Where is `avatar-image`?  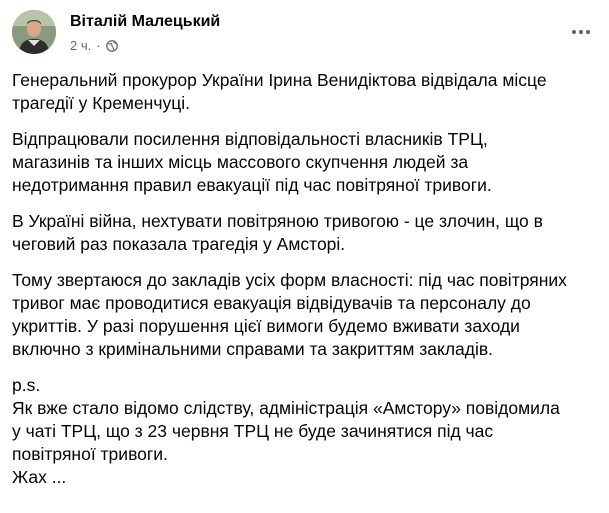
avatar-image is located at coordinates (34, 32).